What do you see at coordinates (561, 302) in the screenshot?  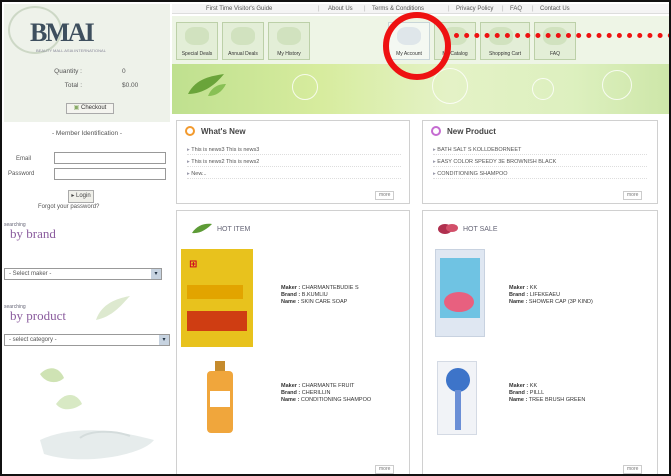 I see `name-value: SHOWER CAP (3P KIND)` at bounding box center [561, 302].